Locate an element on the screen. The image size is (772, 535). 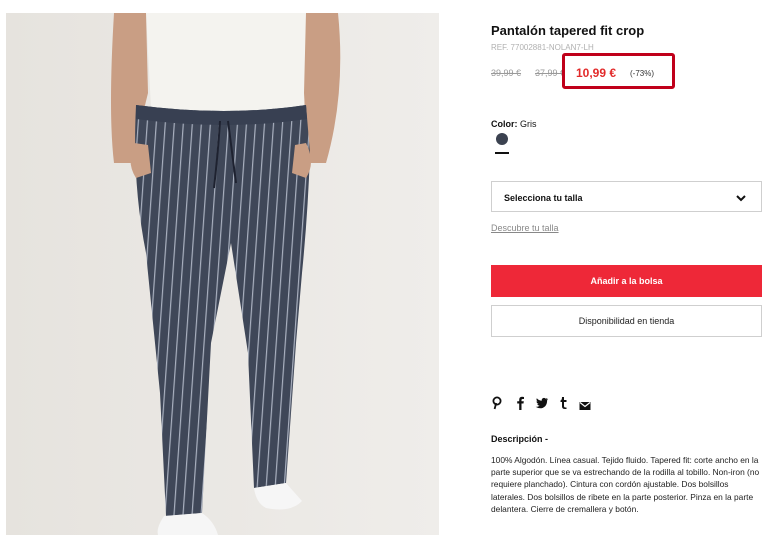
current-price-box: 10,99 € (-73%) is located at coordinates (618, 71).